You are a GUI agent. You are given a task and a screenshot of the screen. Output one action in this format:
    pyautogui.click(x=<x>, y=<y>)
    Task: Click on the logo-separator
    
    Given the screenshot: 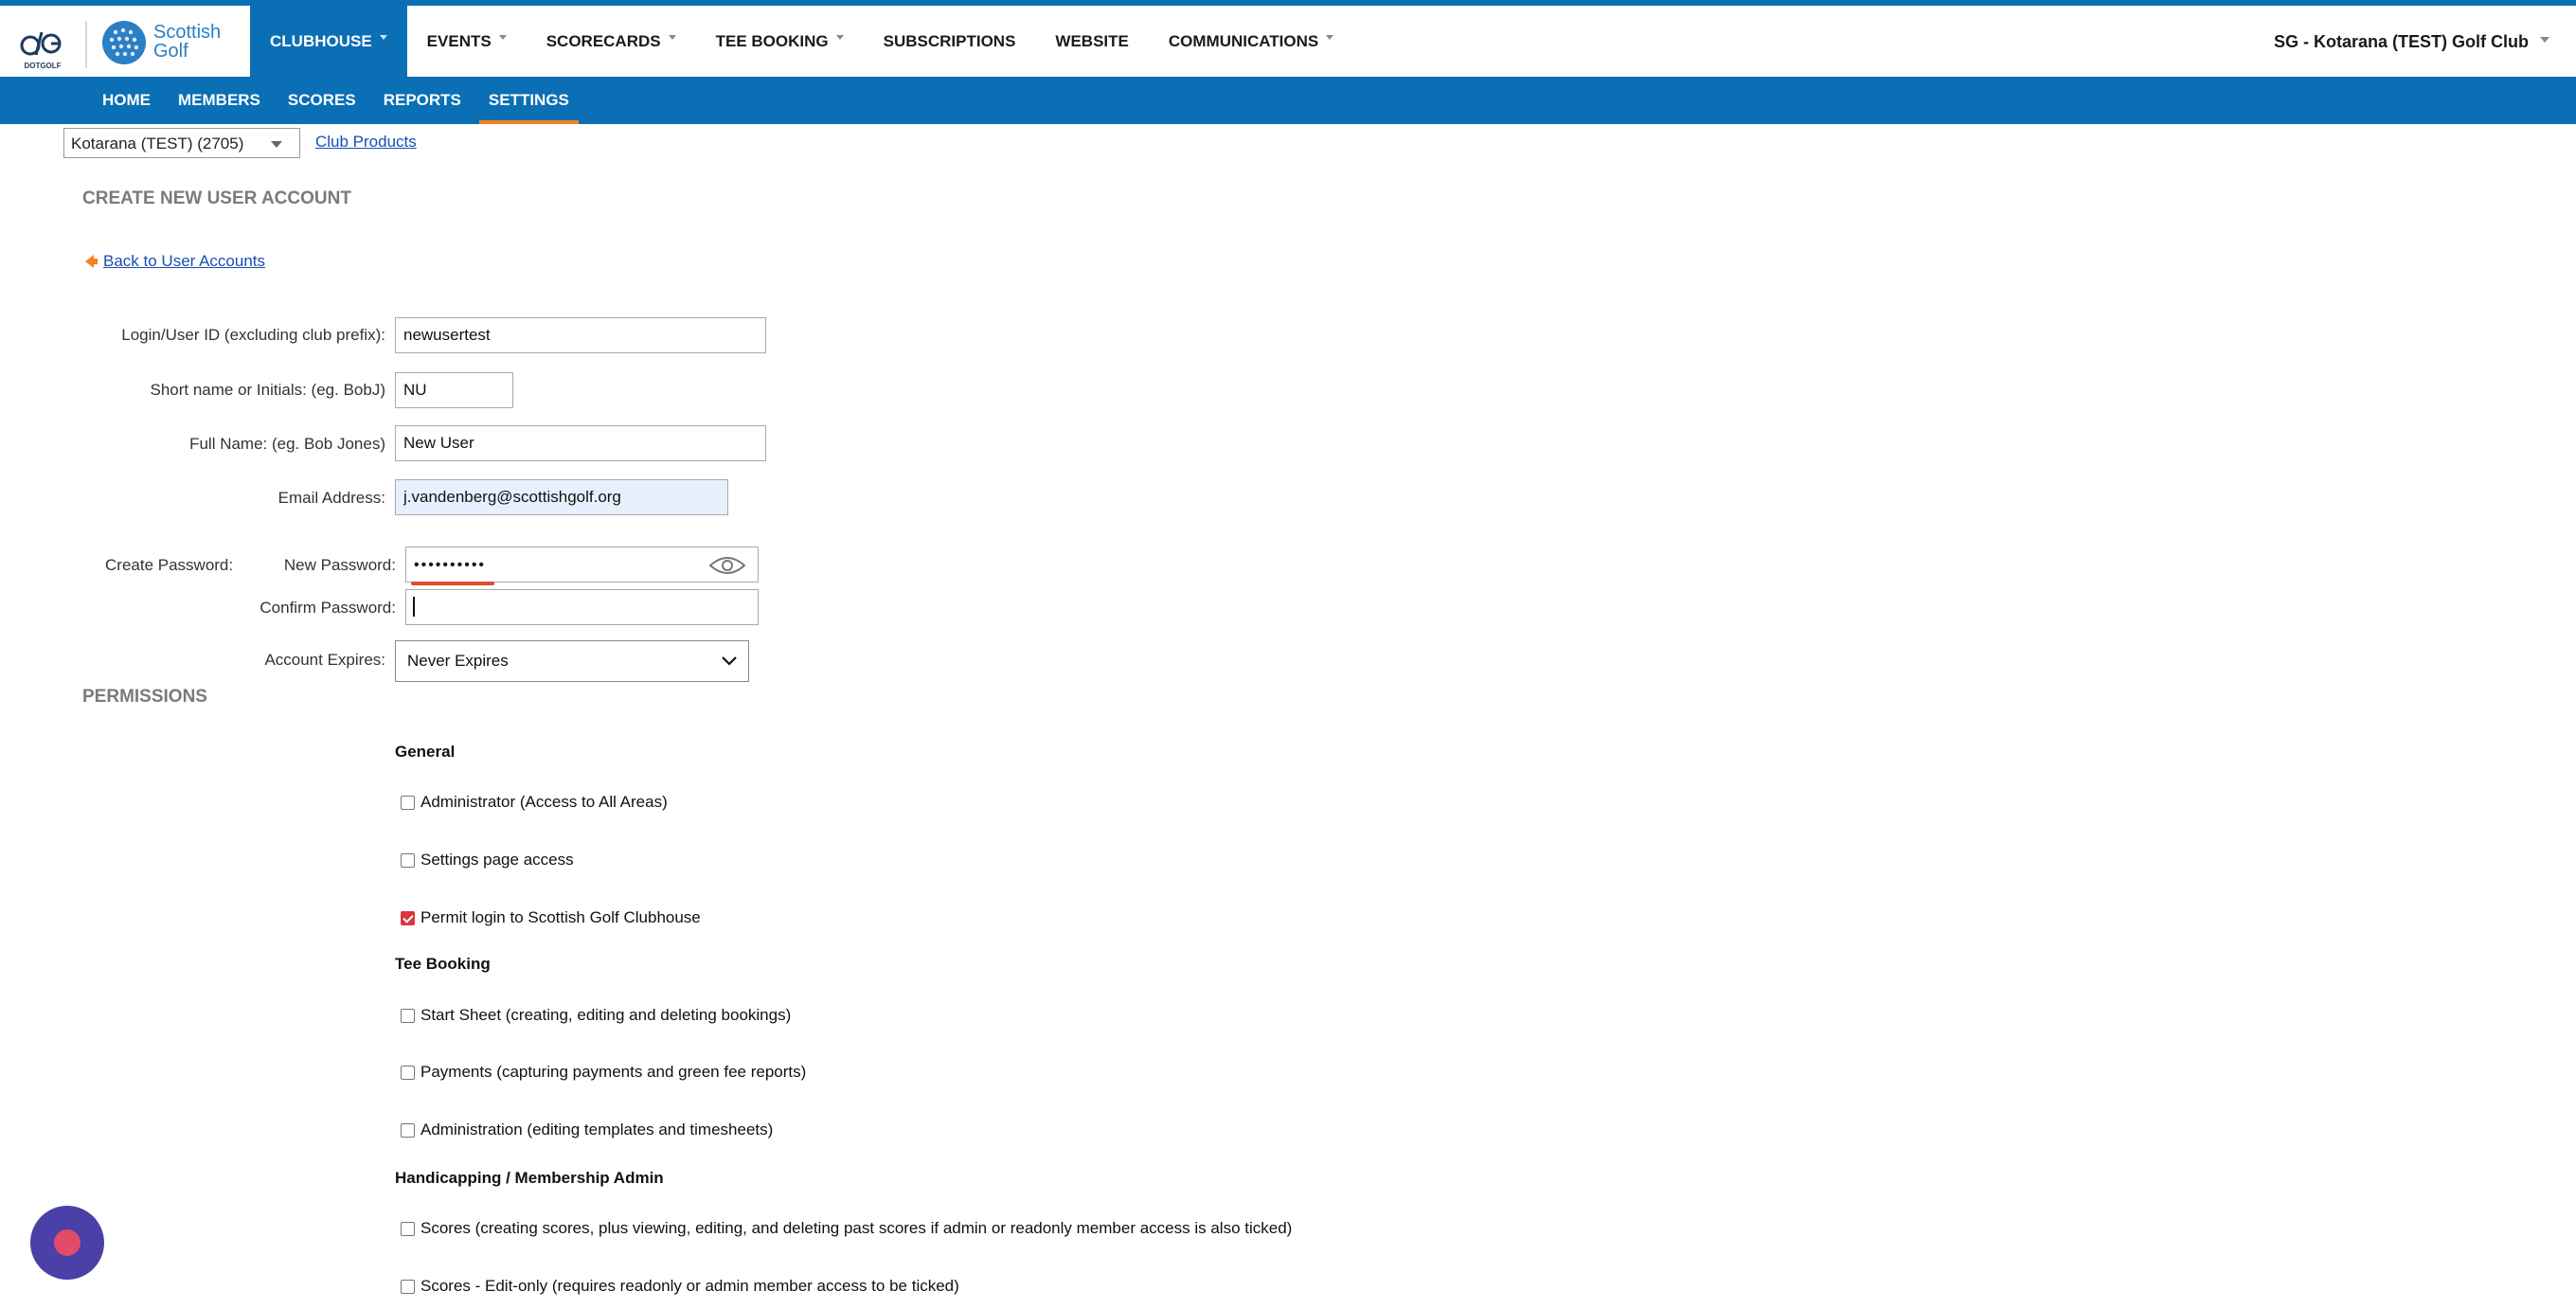 What is the action you would take?
    pyautogui.click(x=86, y=44)
    